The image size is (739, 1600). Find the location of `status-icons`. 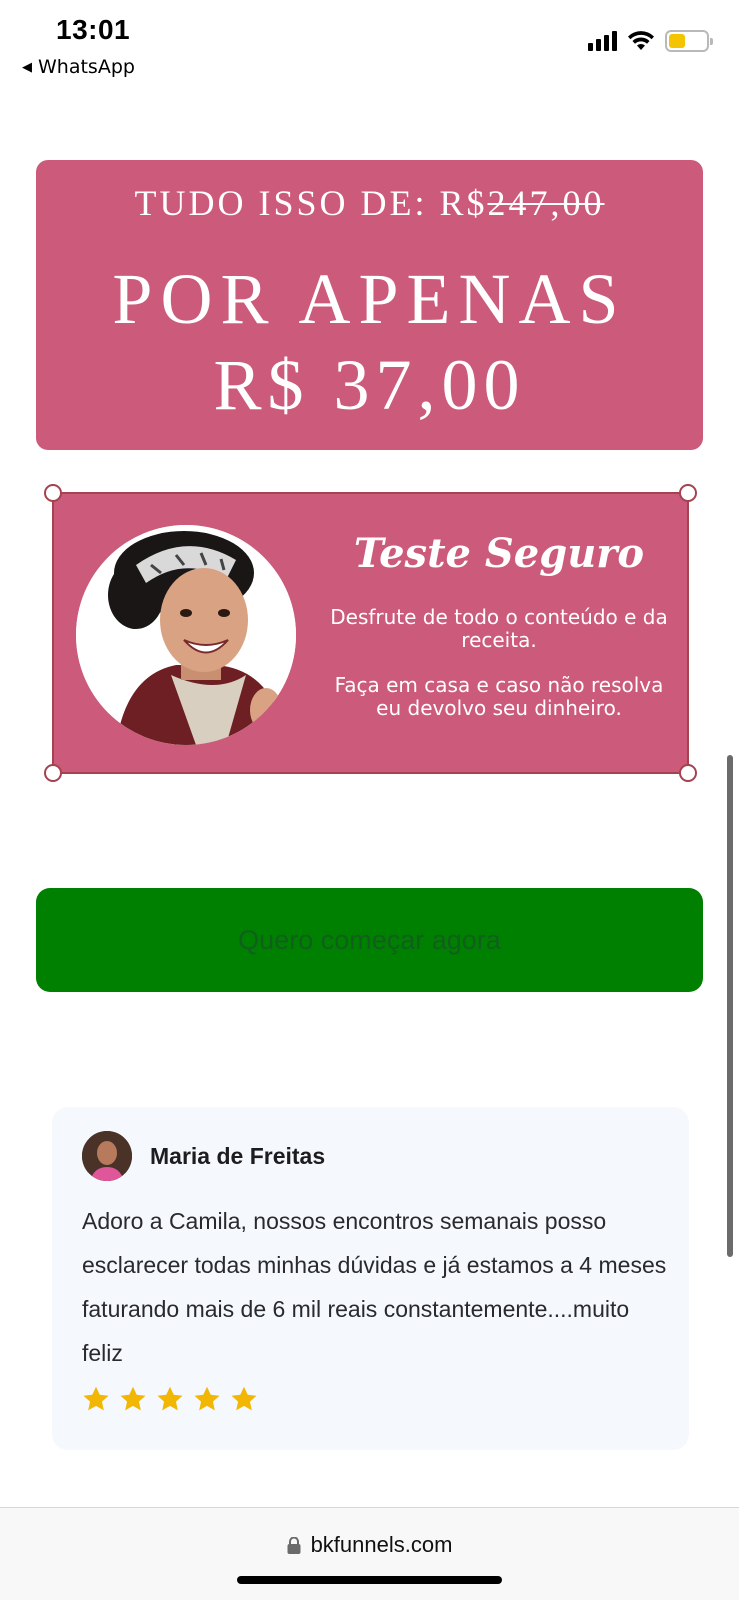

status-icons is located at coordinates (650, 41).